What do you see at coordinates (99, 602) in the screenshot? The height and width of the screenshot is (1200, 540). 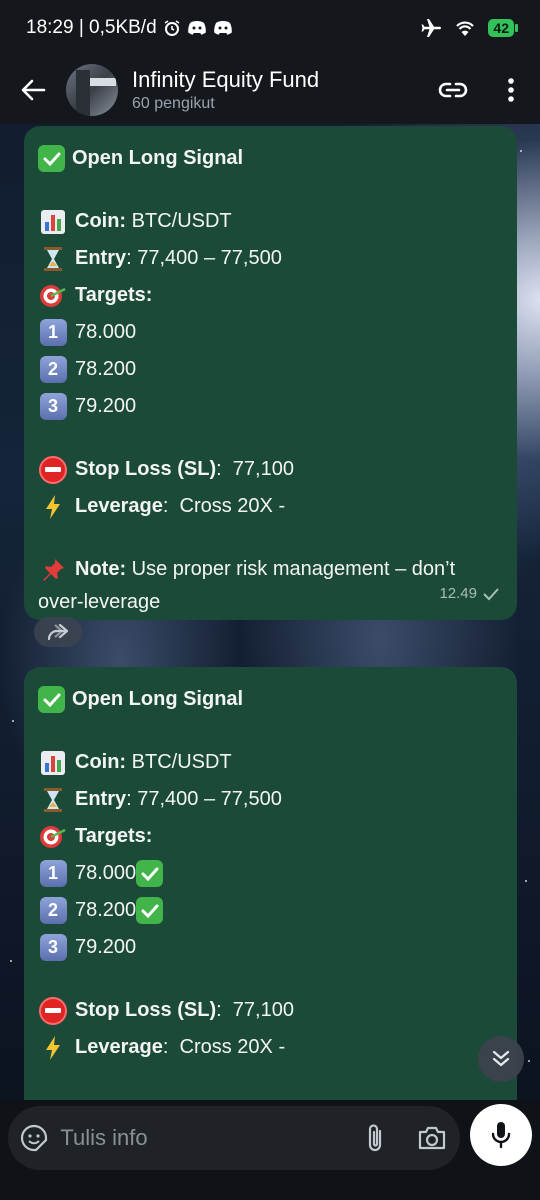 I see `note-value-continued: over-leverage` at bounding box center [99, 602].